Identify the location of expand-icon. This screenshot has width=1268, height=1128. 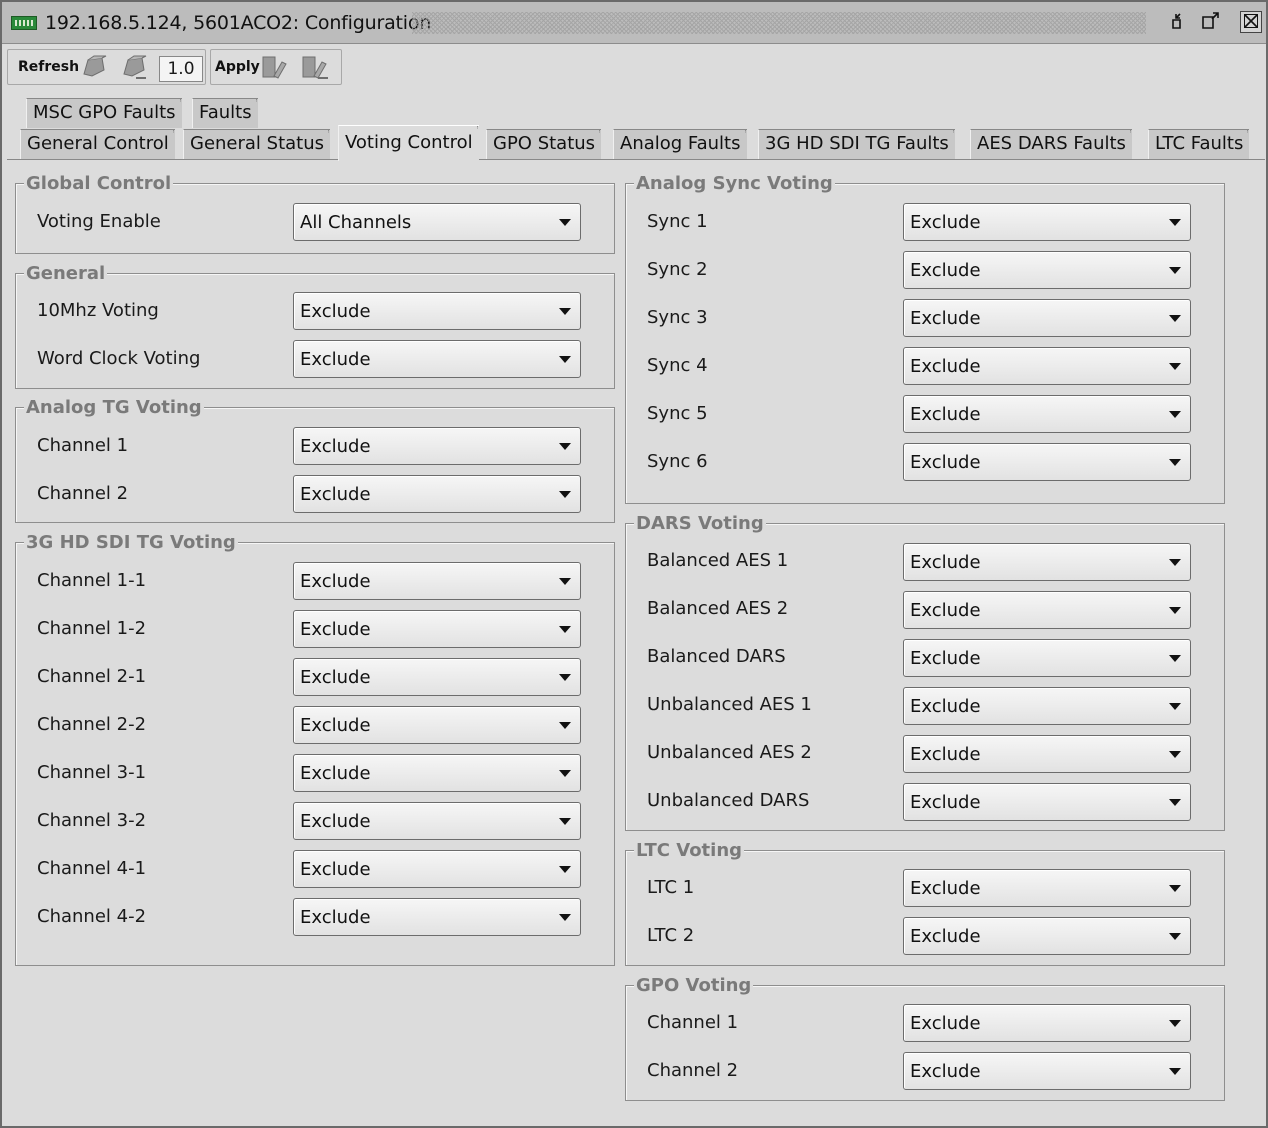
(1211, 22).